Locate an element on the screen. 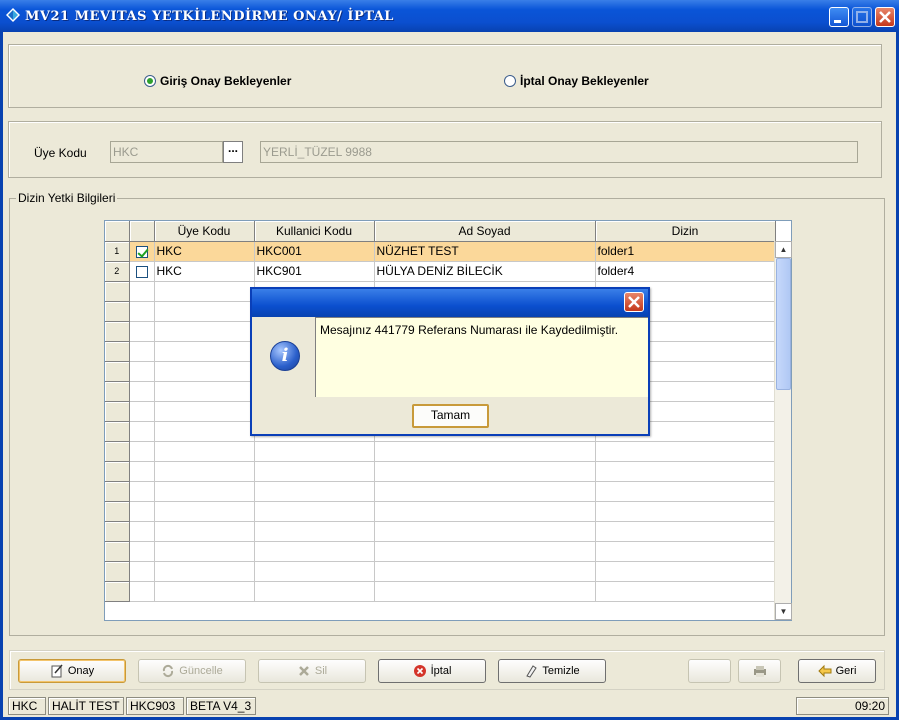 The height and width of the screenshot is (720, 899). member-code-field: HKC is located at coordinates (166, 152).